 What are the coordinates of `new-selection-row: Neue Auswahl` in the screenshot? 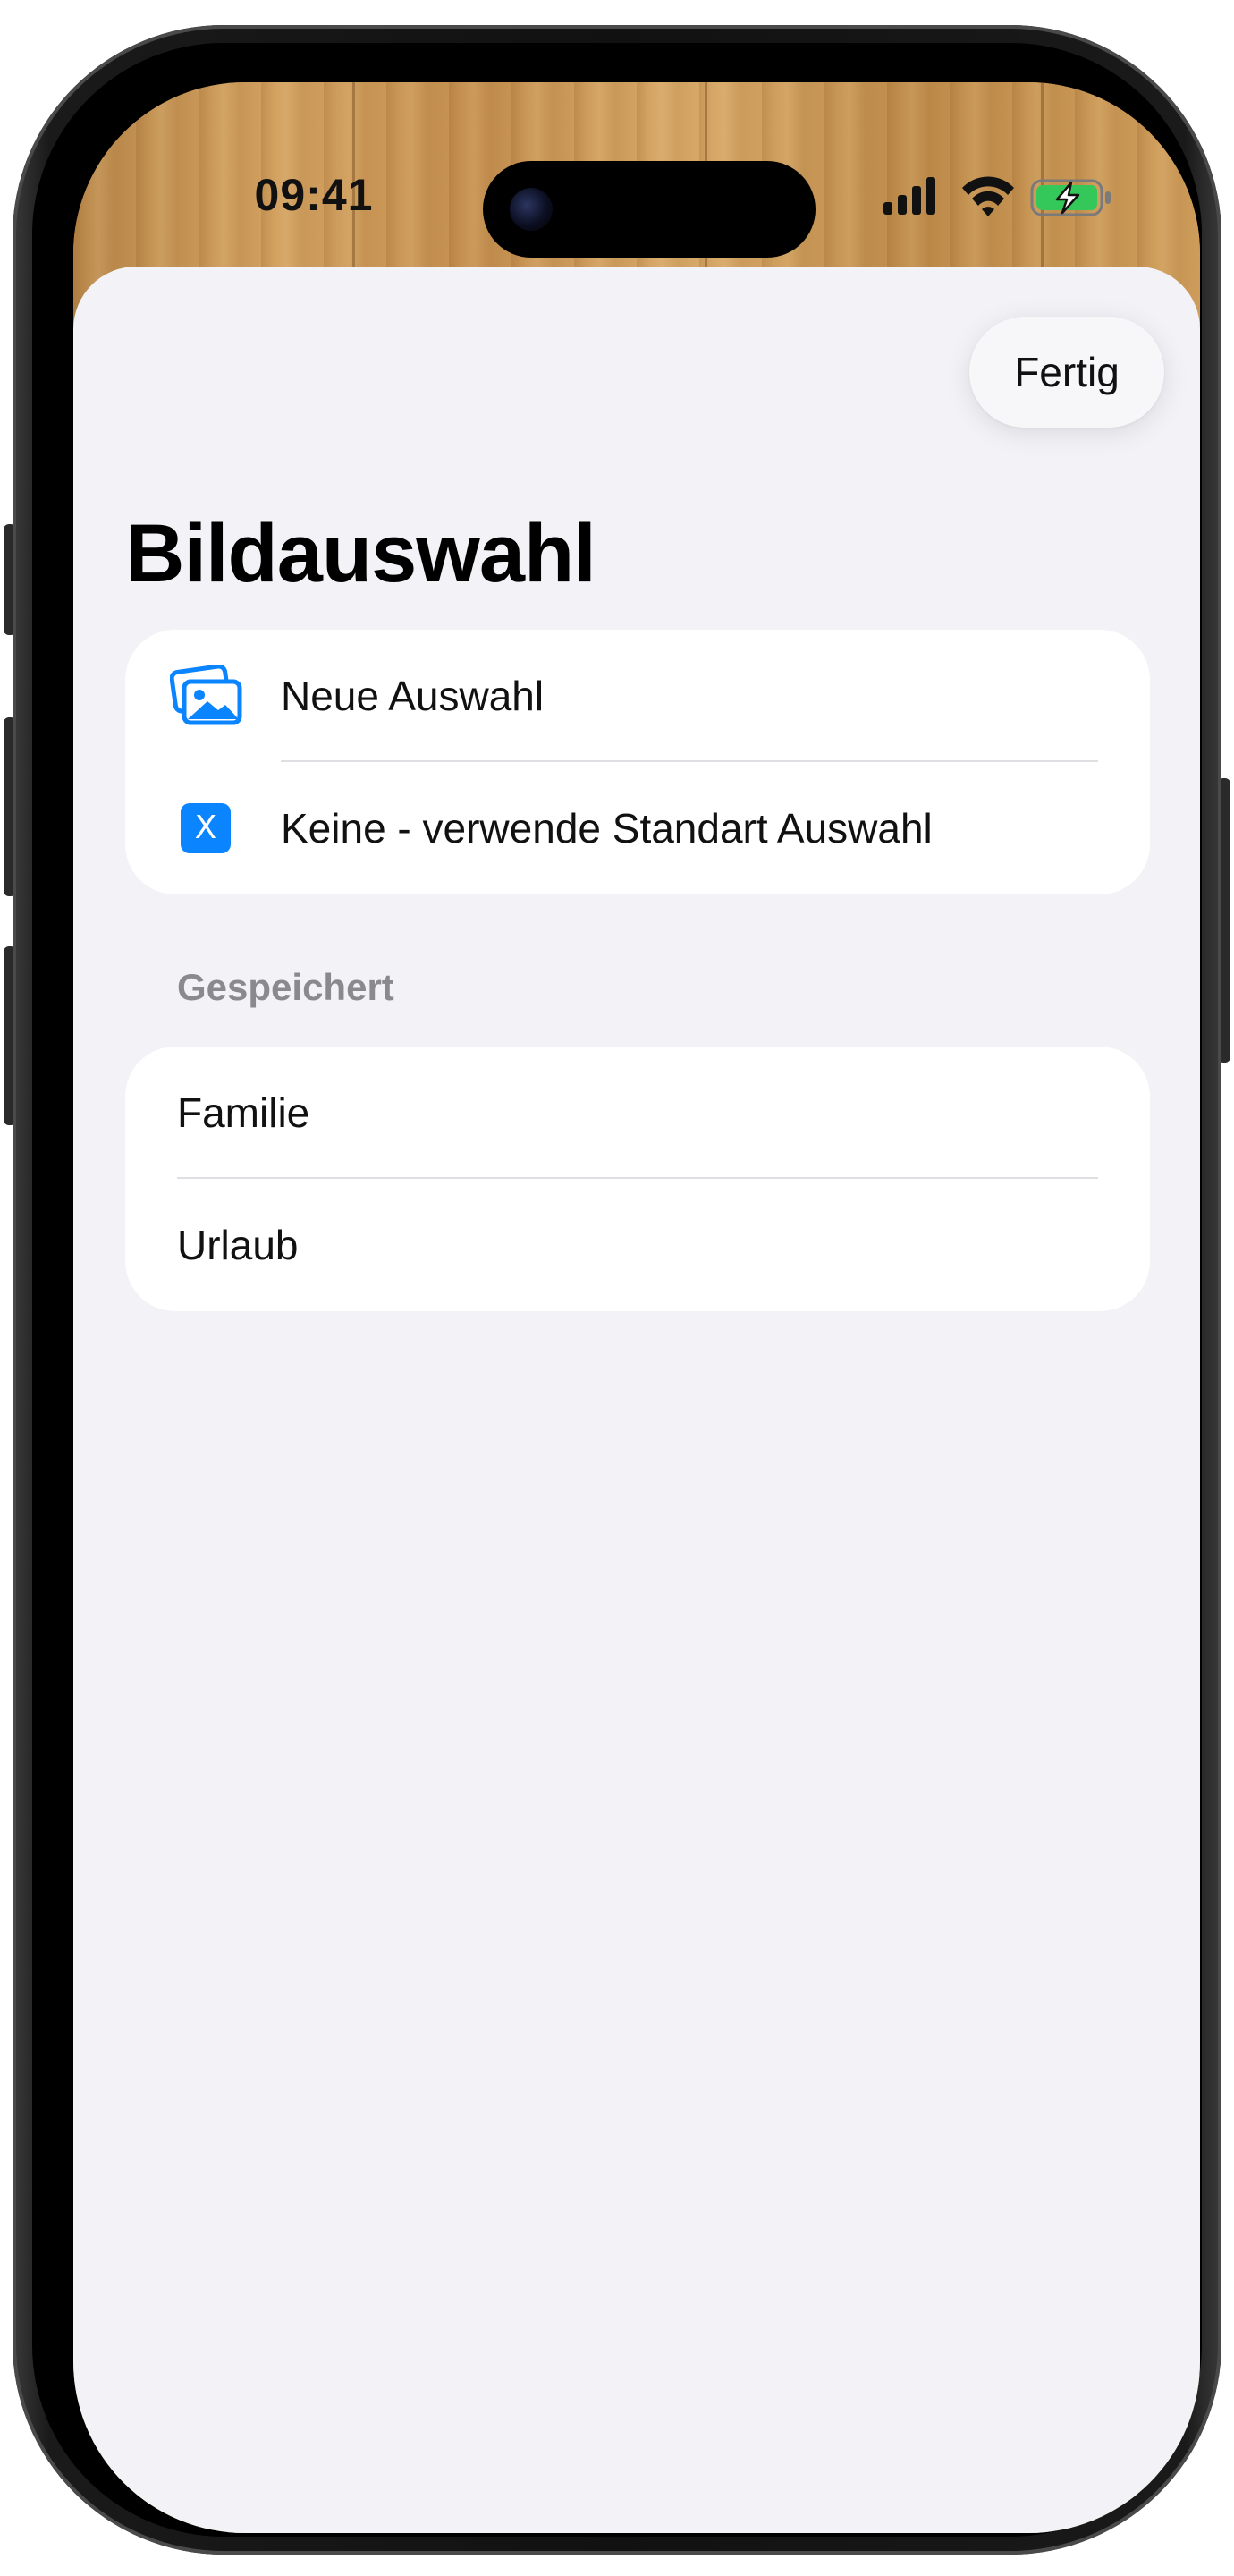 It's located at (637, 696).